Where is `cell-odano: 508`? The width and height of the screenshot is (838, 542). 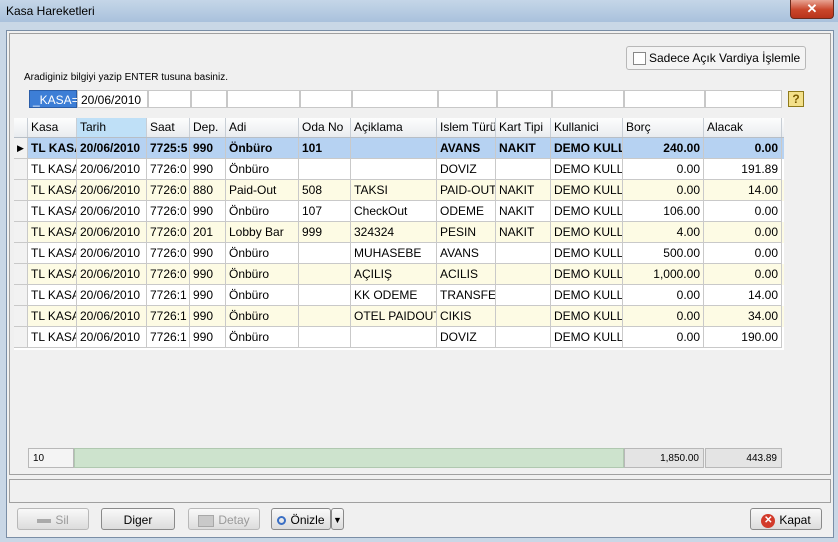 cell-odano: 508 is located at coordinates (325, 190).